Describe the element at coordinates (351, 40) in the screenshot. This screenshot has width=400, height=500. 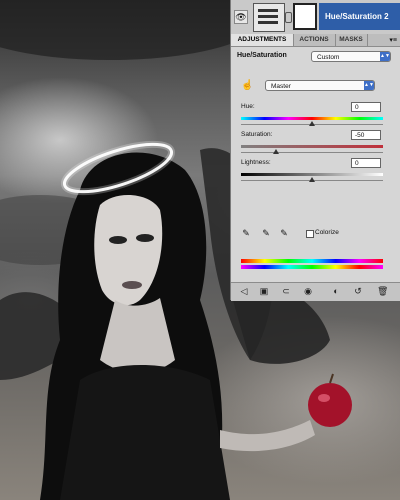
I see `tab-masks: MASKS` at that location.